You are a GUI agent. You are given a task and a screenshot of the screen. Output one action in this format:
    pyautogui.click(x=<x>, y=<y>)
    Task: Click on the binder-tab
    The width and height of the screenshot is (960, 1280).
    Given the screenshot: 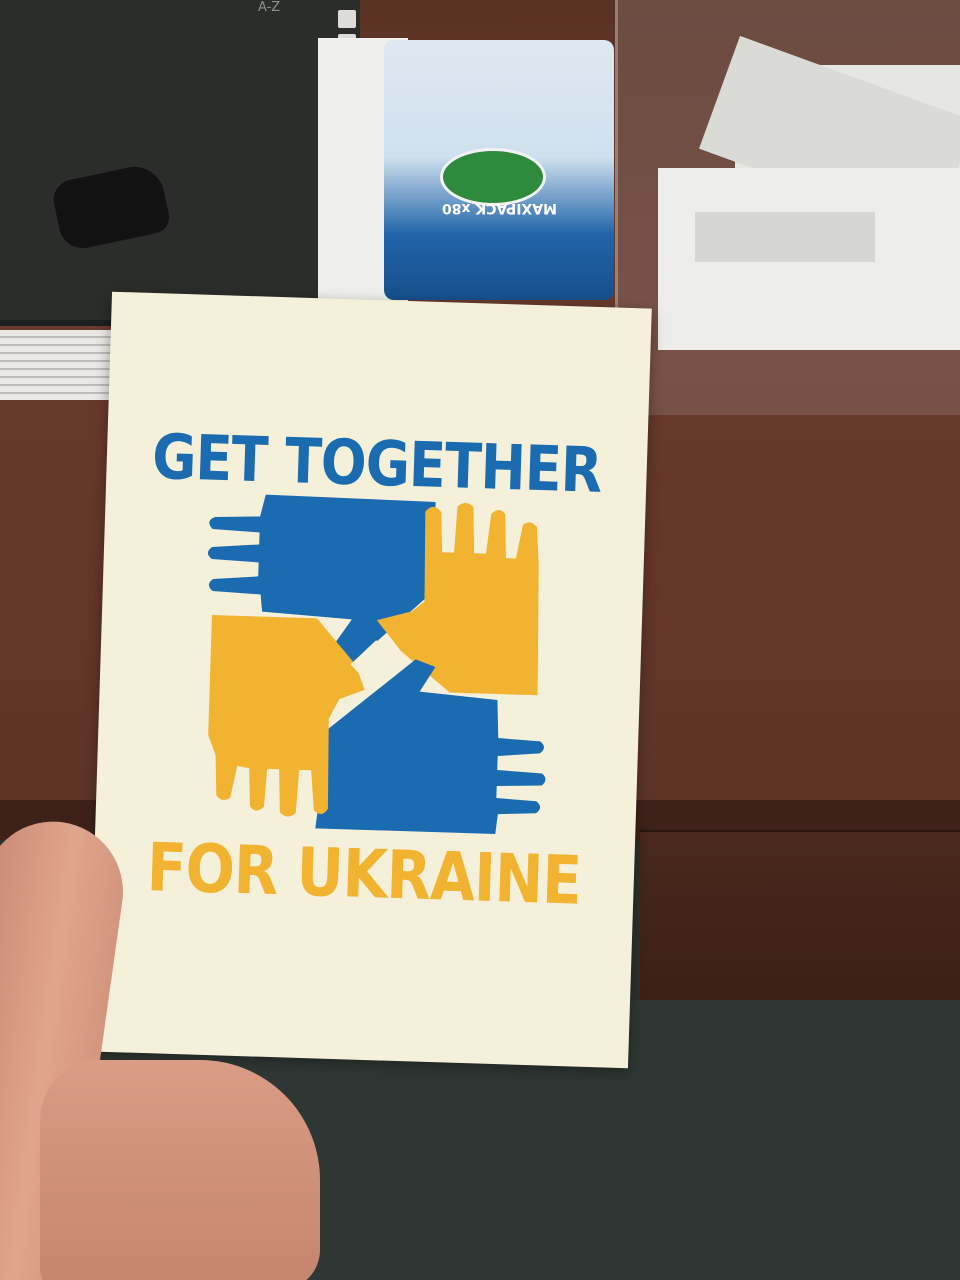 What is the action you would take?
    pyautogui.click(x=347, y=19)
    